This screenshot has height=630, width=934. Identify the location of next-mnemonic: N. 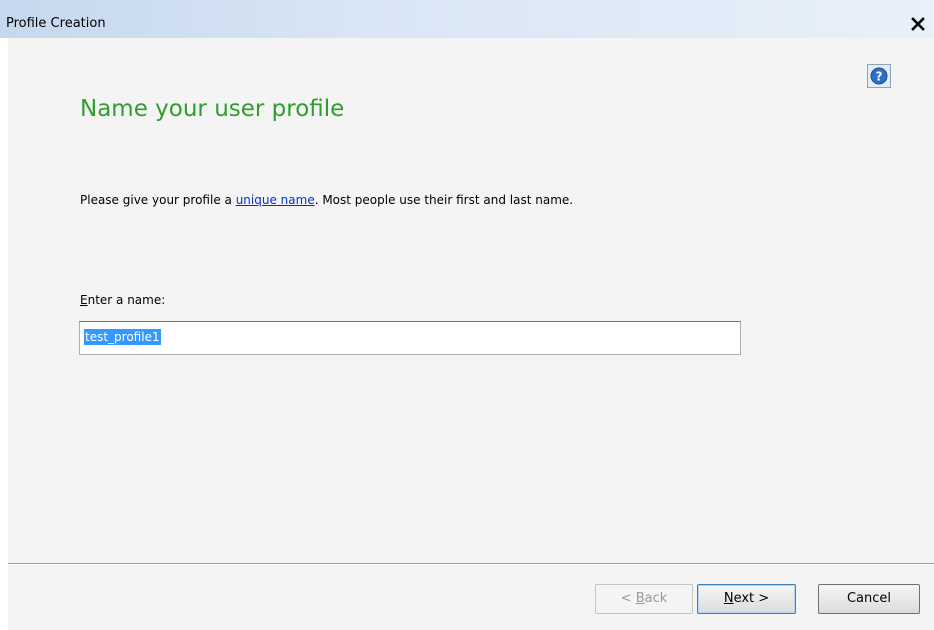
(728, 598).